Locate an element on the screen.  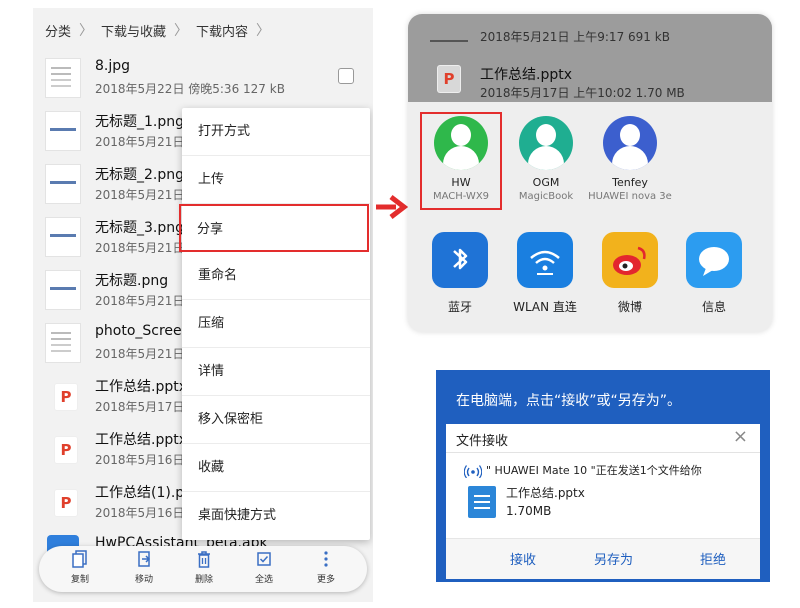
copy-button: 复制 is located at coordinates (80, 567).